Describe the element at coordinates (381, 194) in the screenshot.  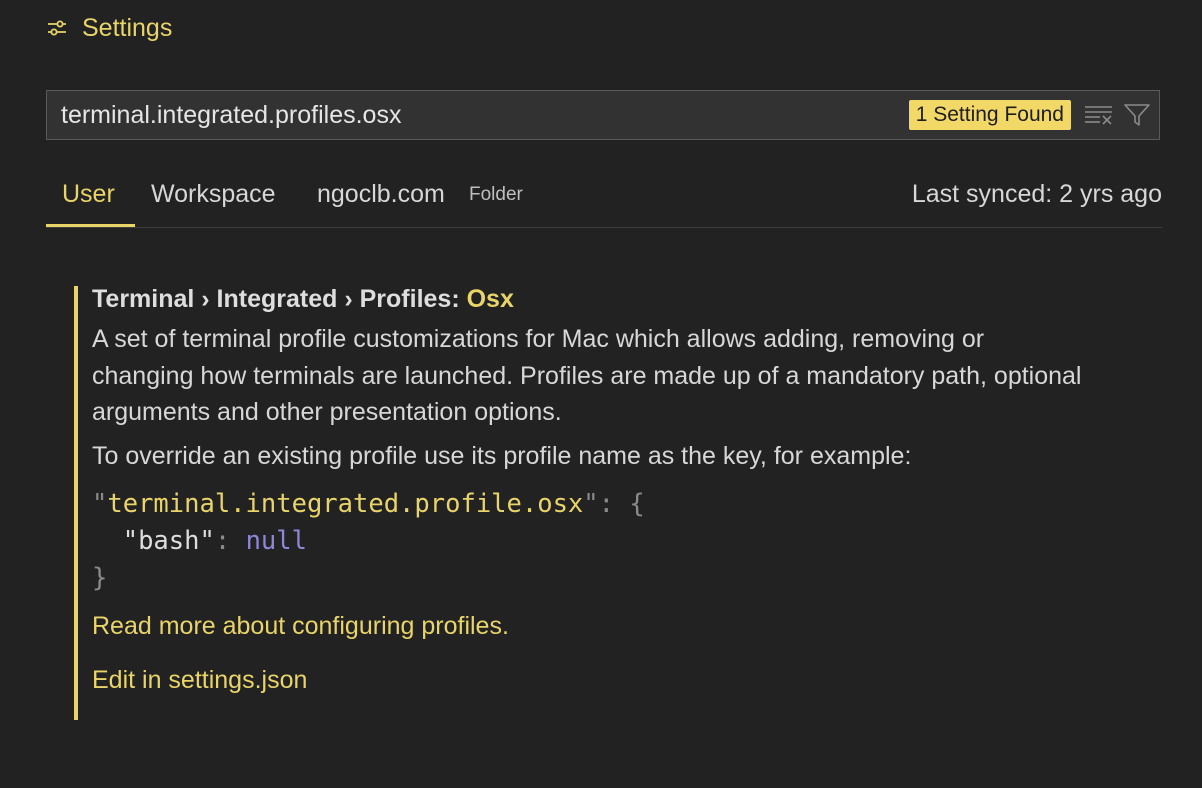
I see `tab-folder: ngoclb.com` at that location.